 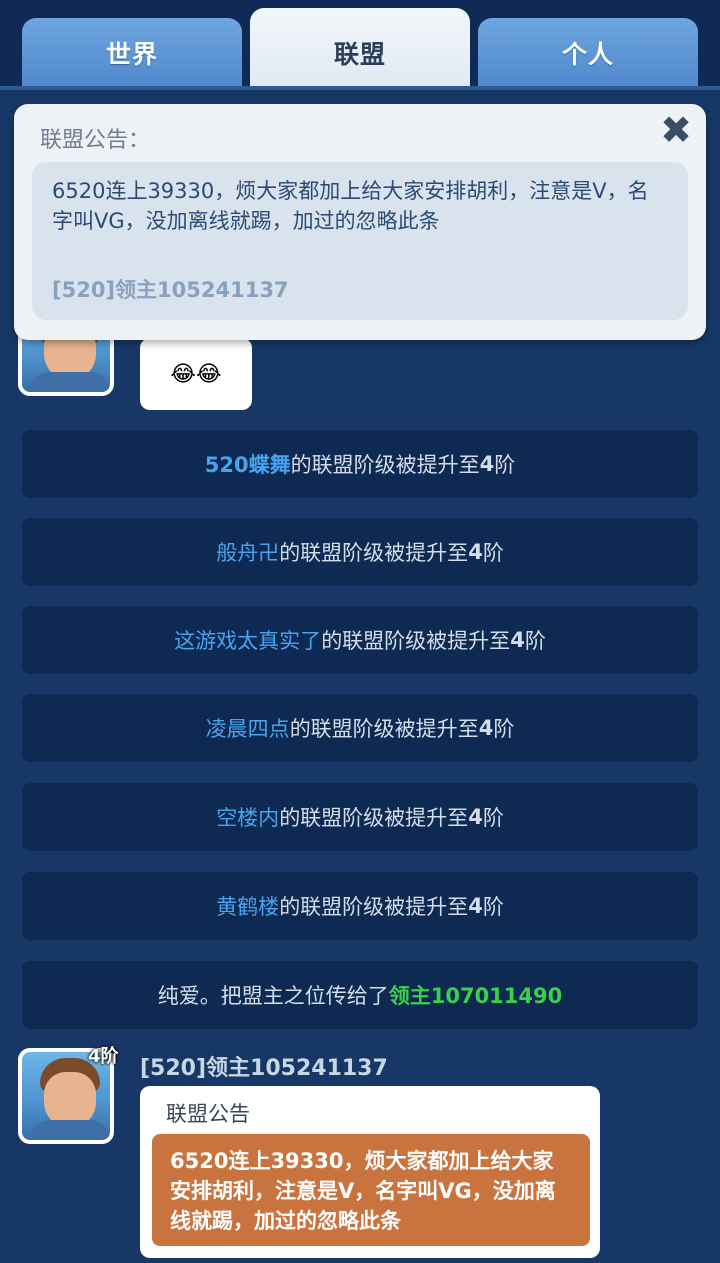 What do you see at coordinates (247, 906) in the screenshot?
I see `player-name: 黄鹤楼` at bounding box center [247, 906].